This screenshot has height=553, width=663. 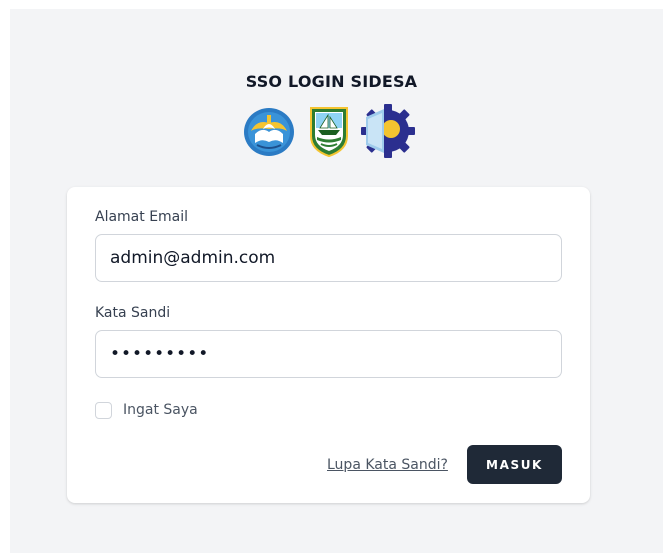 I want to click on remember-me: Ingat Saya, so click(x=146, y=410).